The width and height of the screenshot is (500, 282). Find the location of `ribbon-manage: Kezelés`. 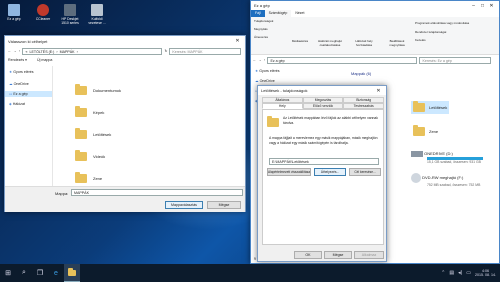

ribbon-manage: Kezelés is located at coordinates (420, 40).